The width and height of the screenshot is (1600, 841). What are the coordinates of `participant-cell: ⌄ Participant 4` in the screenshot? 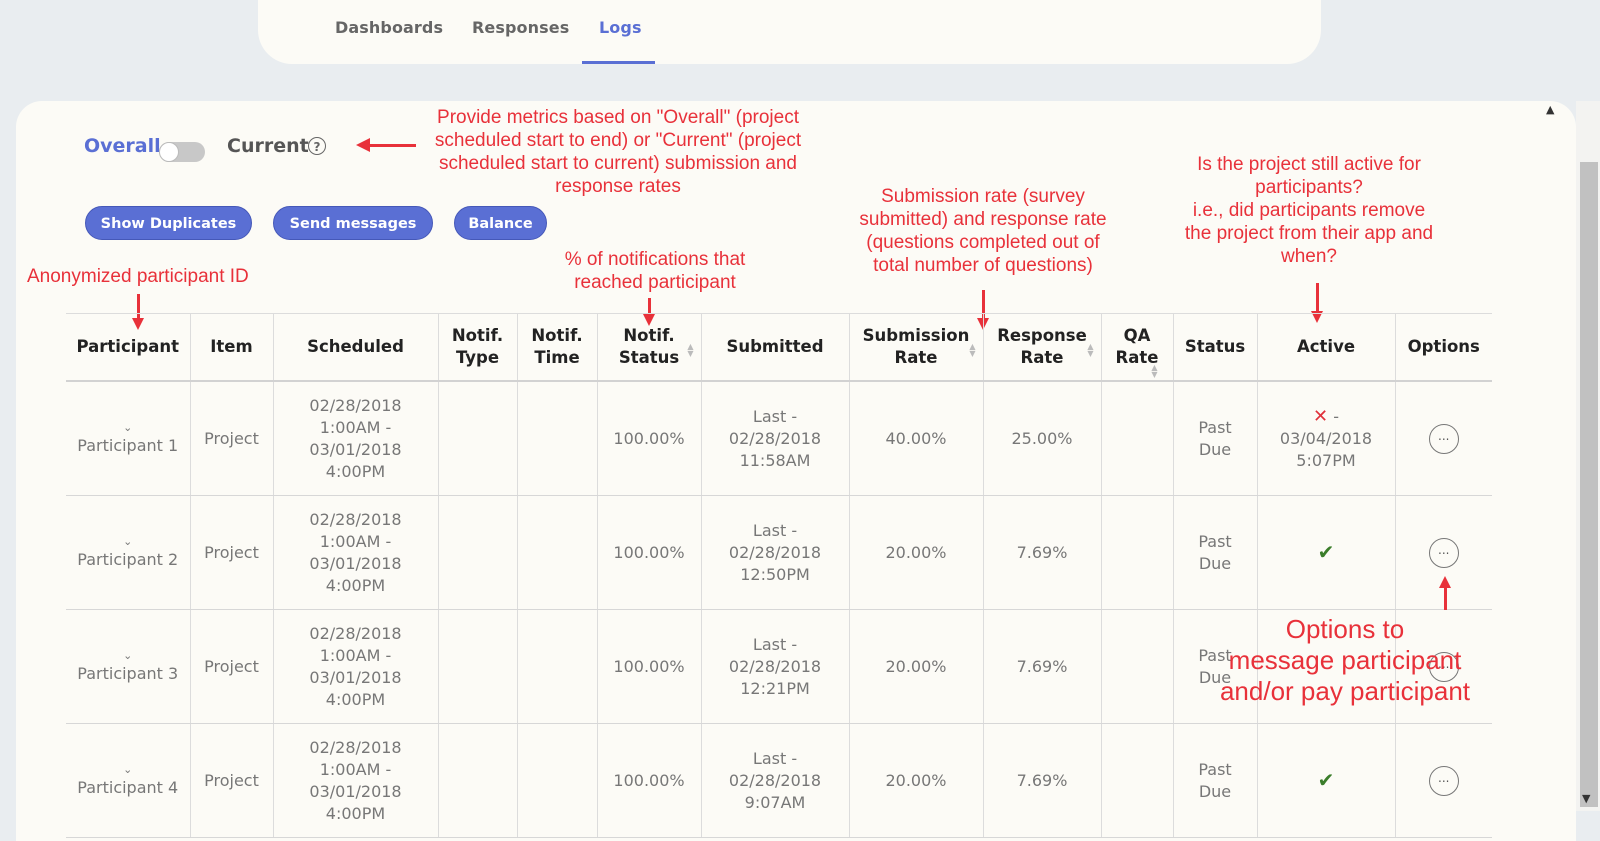 It's located at (128, 780).